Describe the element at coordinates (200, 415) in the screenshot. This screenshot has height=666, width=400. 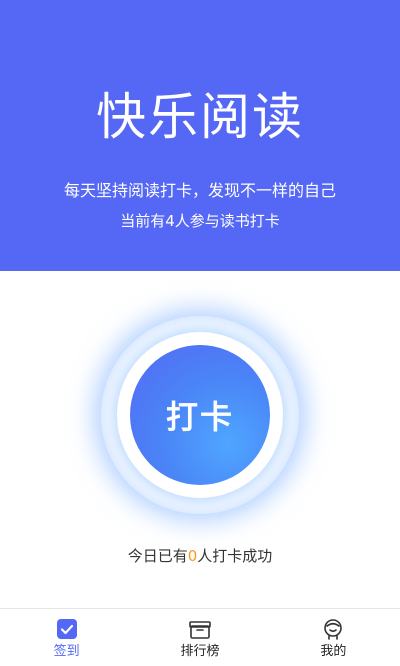
I see `checkin-button: 打卡` at that location.